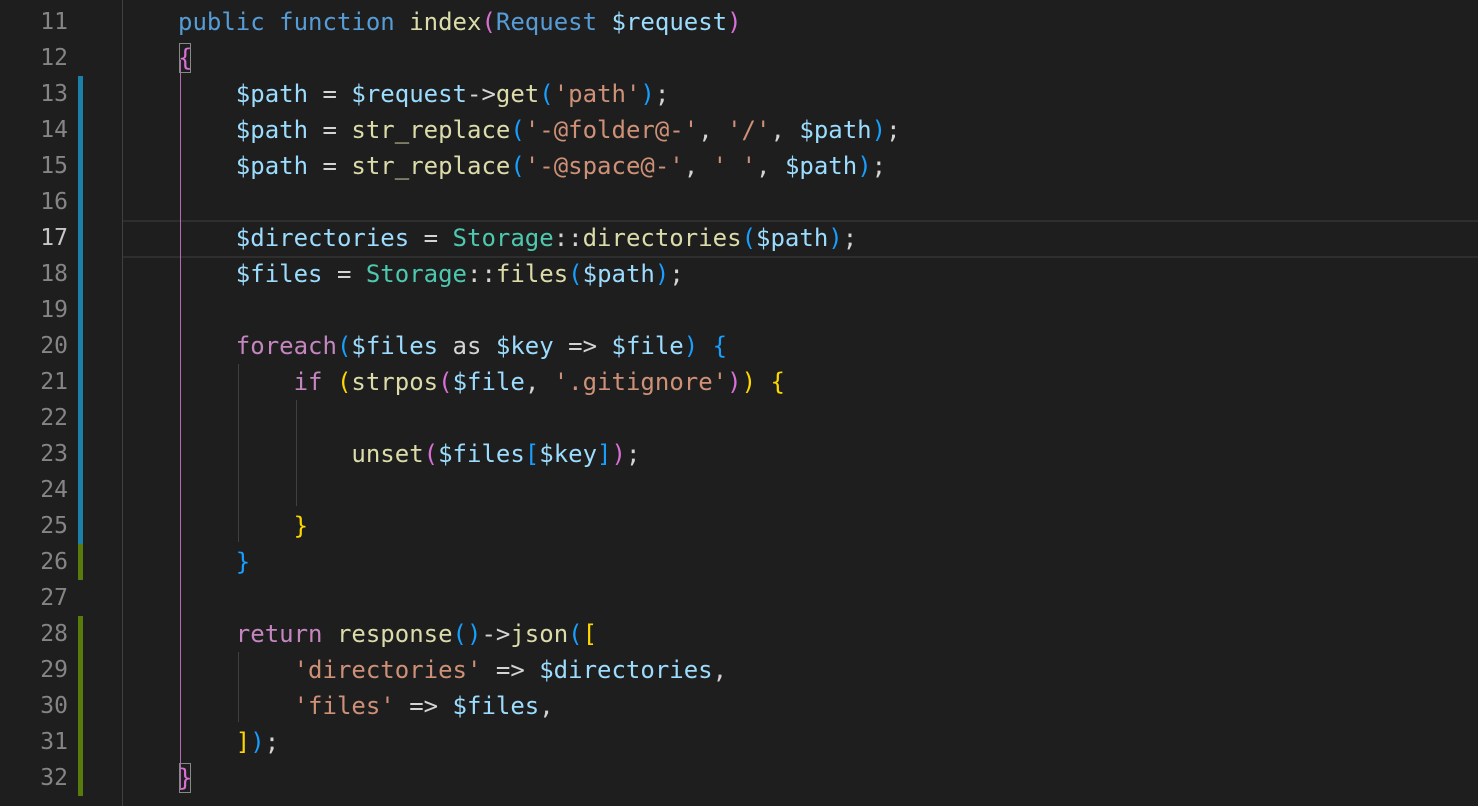  I want to click on code-line: 32}, so click(739, 778).